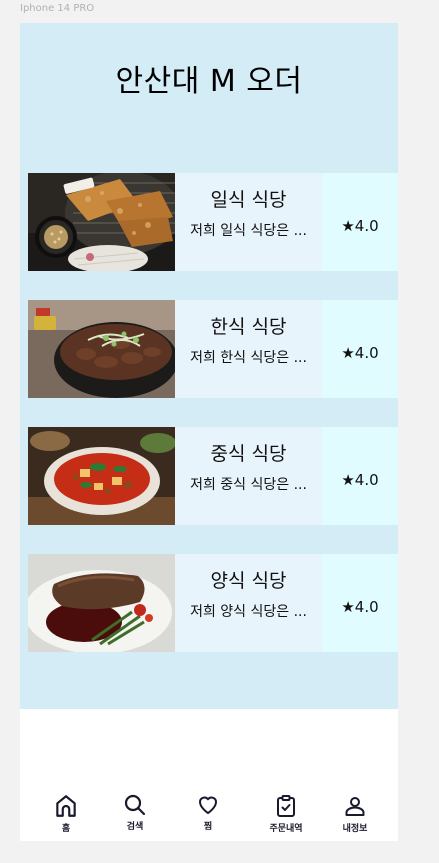  I want to click on user-icon, so click(355, 806).